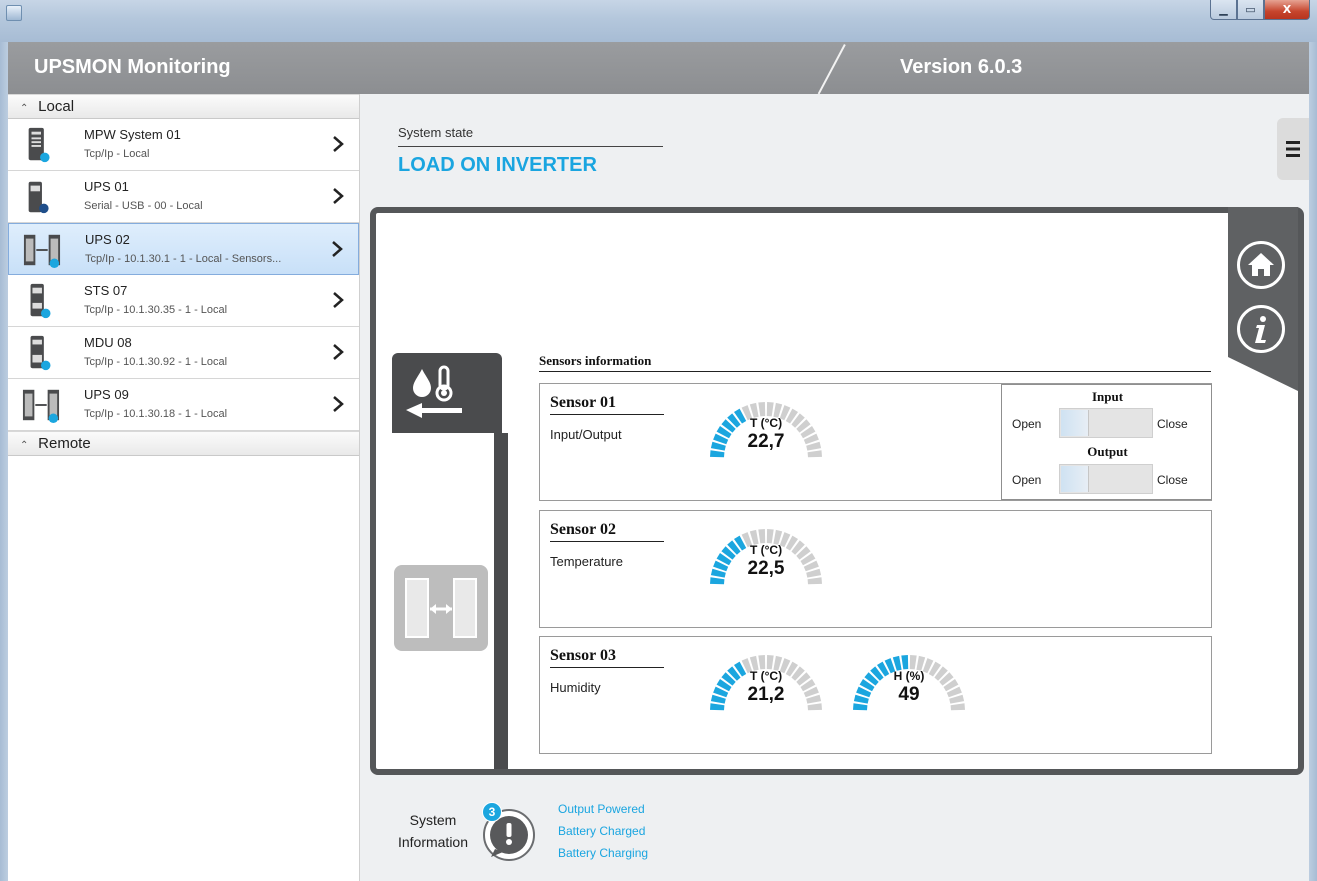  I want to click on system-information-line1: System, so click(433, 820).